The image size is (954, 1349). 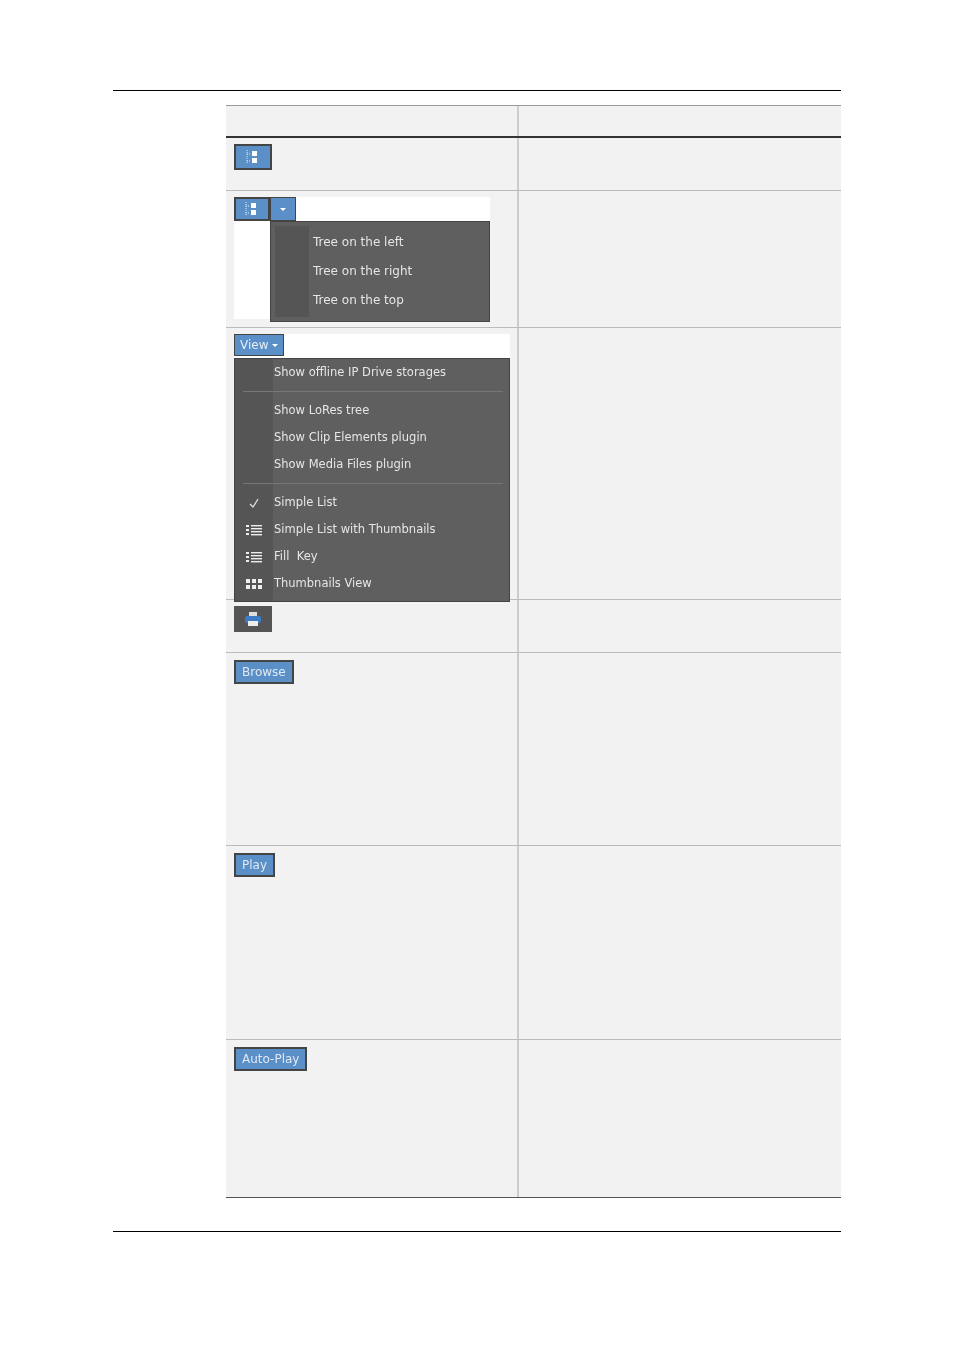 What do you see at coordinates (259, 345) in the screenshot?
I see `view-menu-button: View` at bounding box center [259, 345].